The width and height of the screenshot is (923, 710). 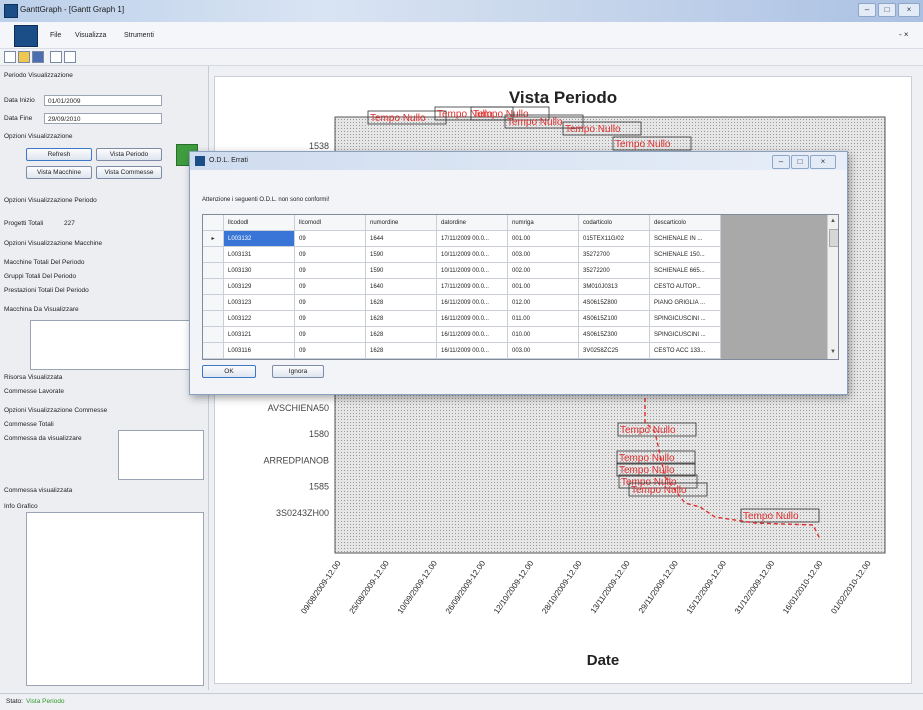 I want to click on grid-cell: 4S0615Z300, so click(x=614, y=334).